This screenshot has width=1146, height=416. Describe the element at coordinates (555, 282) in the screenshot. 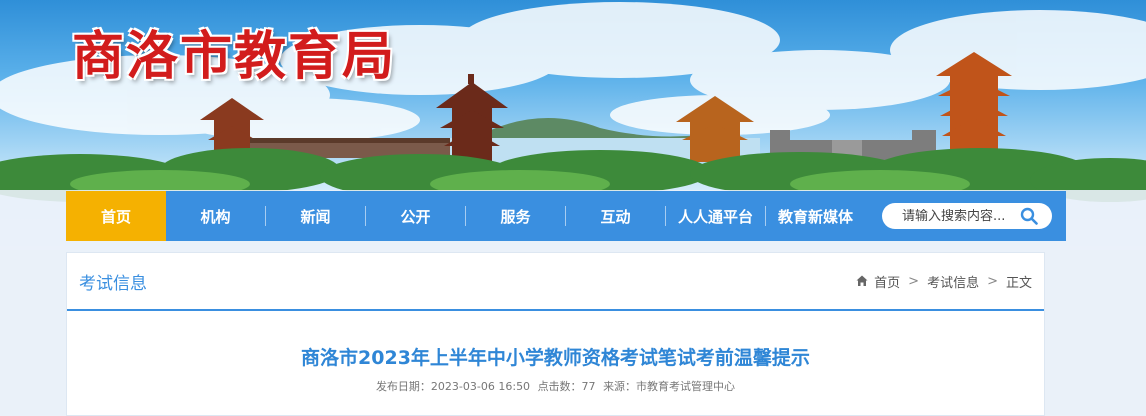

I see `panel-header: 考试信息 首页 > 考试信息 > 正文` at that location.